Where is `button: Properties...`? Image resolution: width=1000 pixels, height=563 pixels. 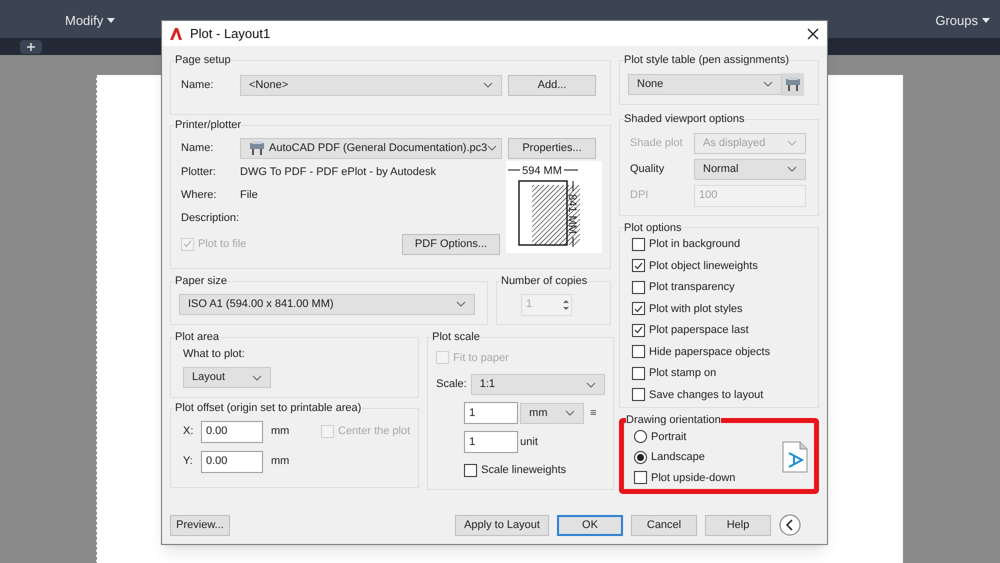 button: Properties... is located at coordinates (552, 148).